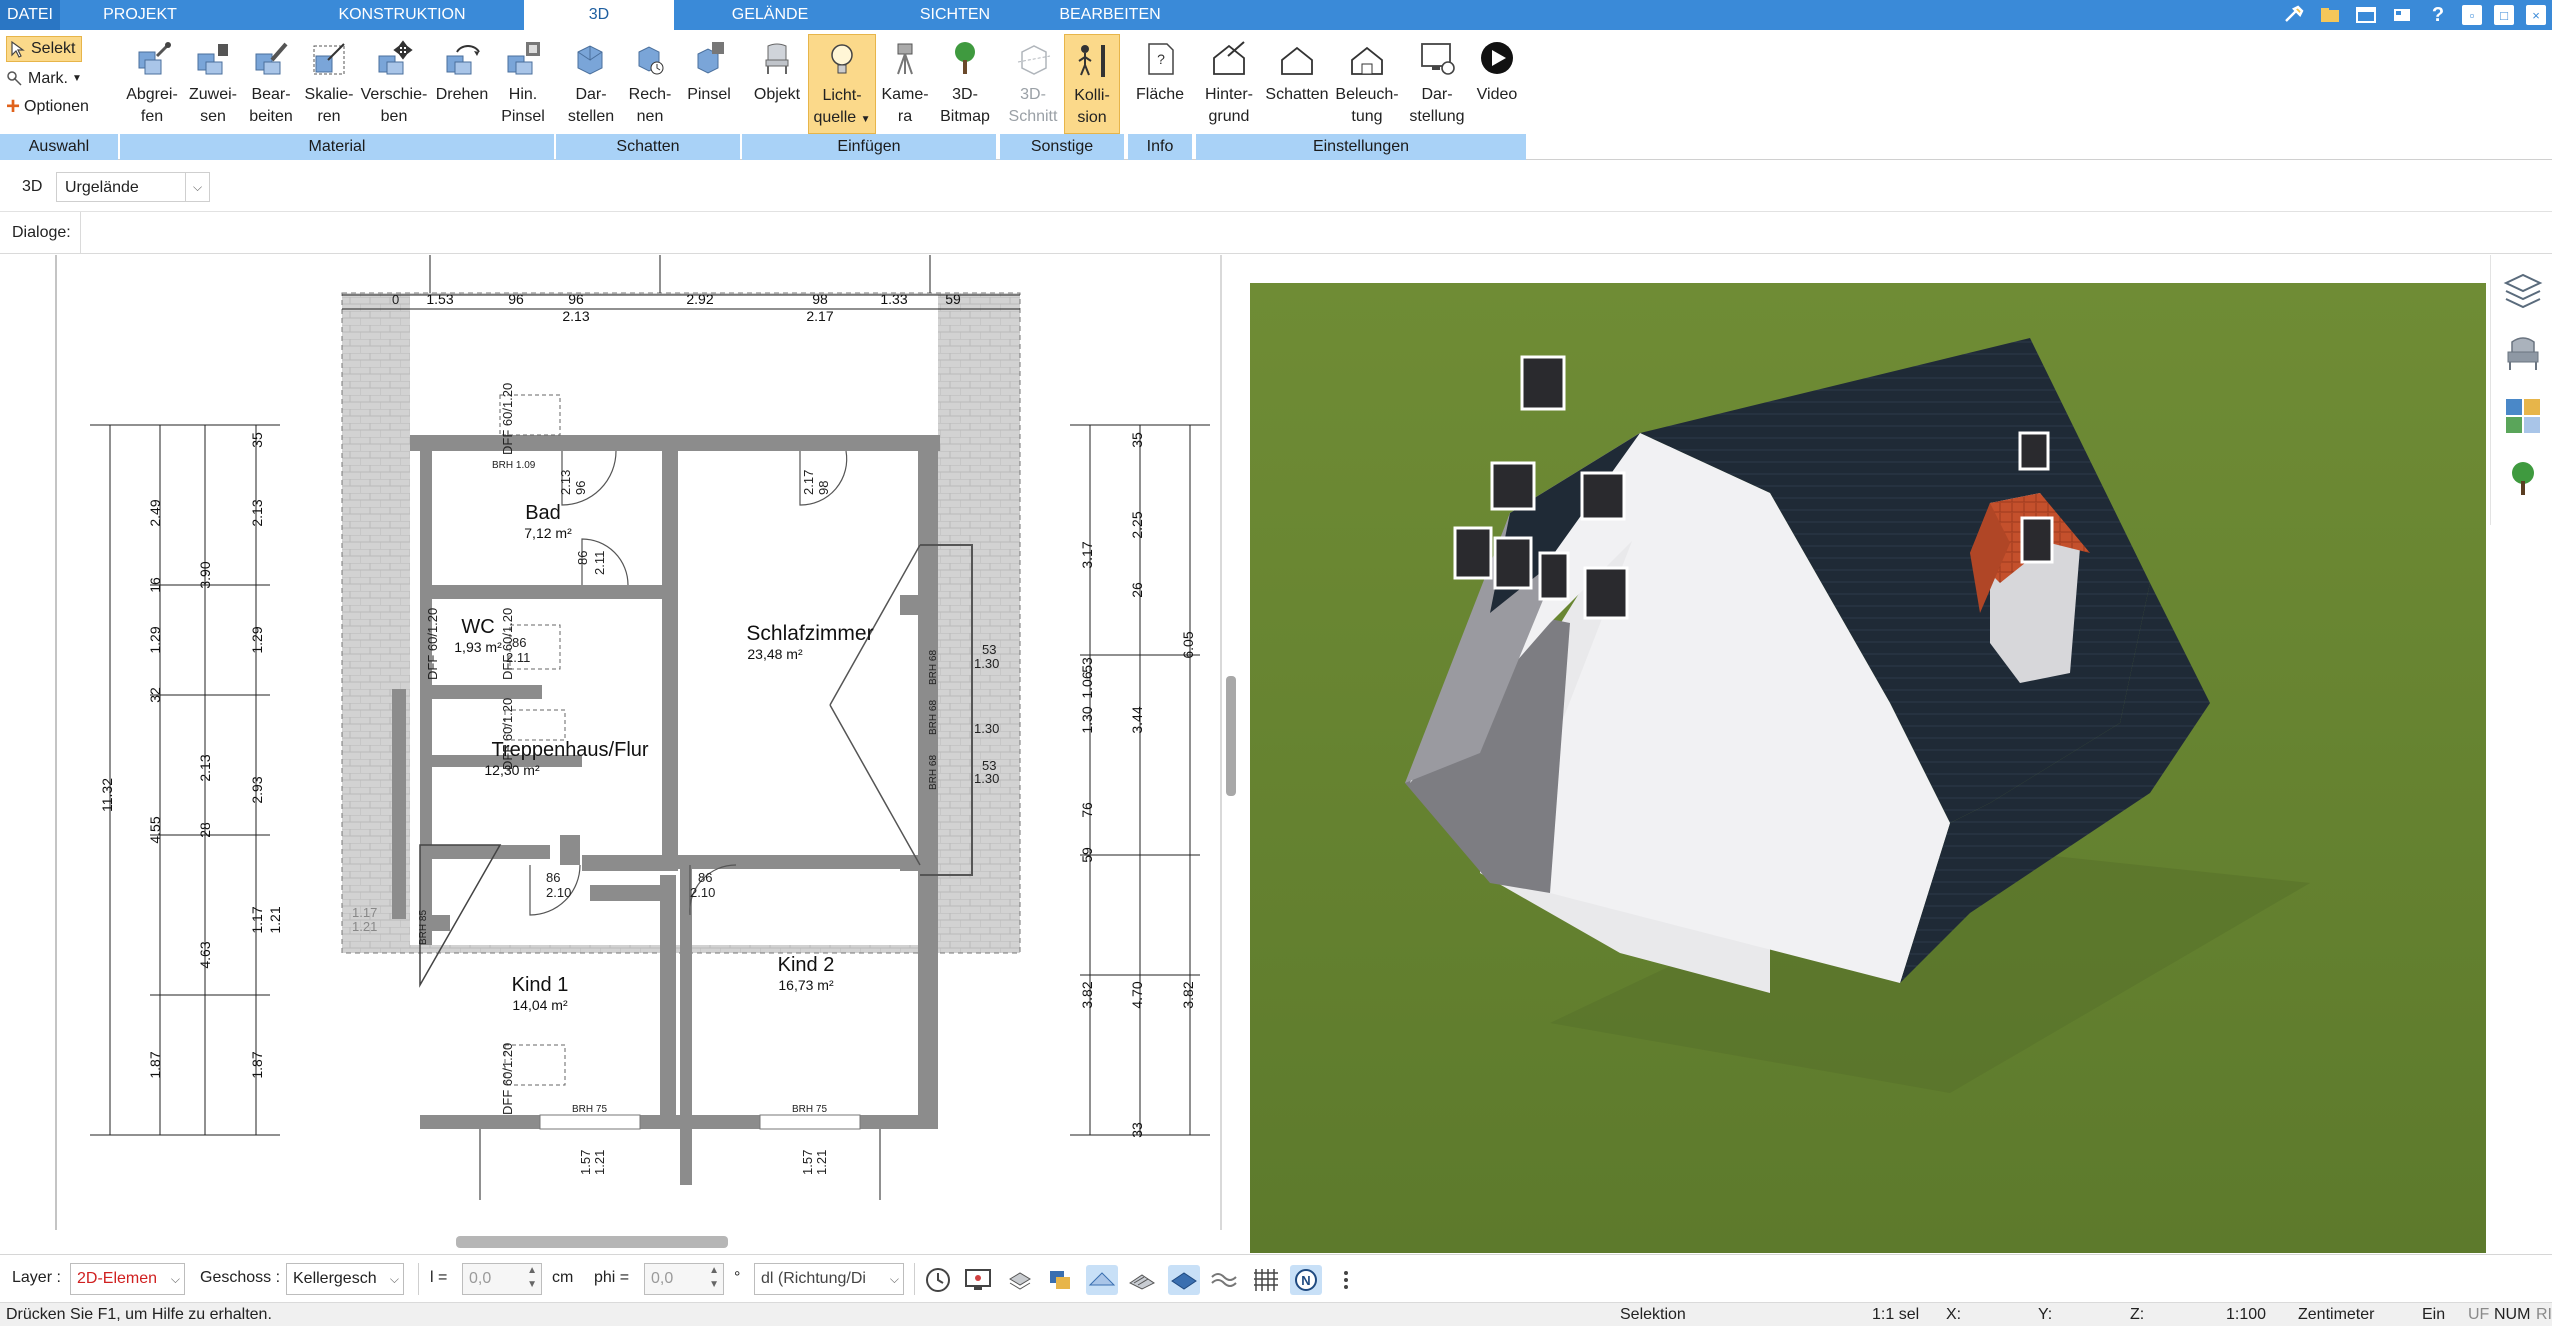 Image resolution: width=2552 pixels, height=1326 pixels. Describe the element at coordinates (1142, 1280) in the screenshot. I see `hatch-icon` at that location.